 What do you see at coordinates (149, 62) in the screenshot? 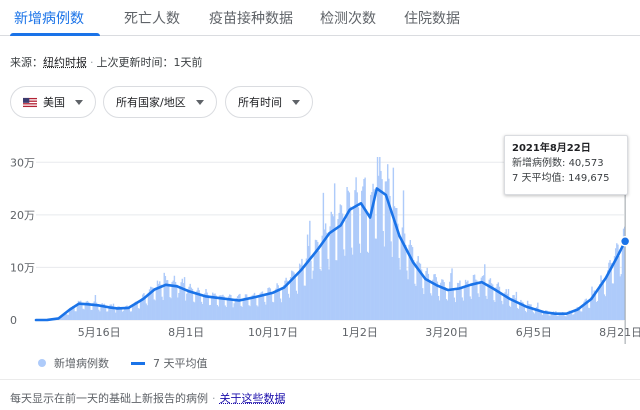
I see `last-updated: 上次更新时间：1天前` at bounding box center [149, 62].